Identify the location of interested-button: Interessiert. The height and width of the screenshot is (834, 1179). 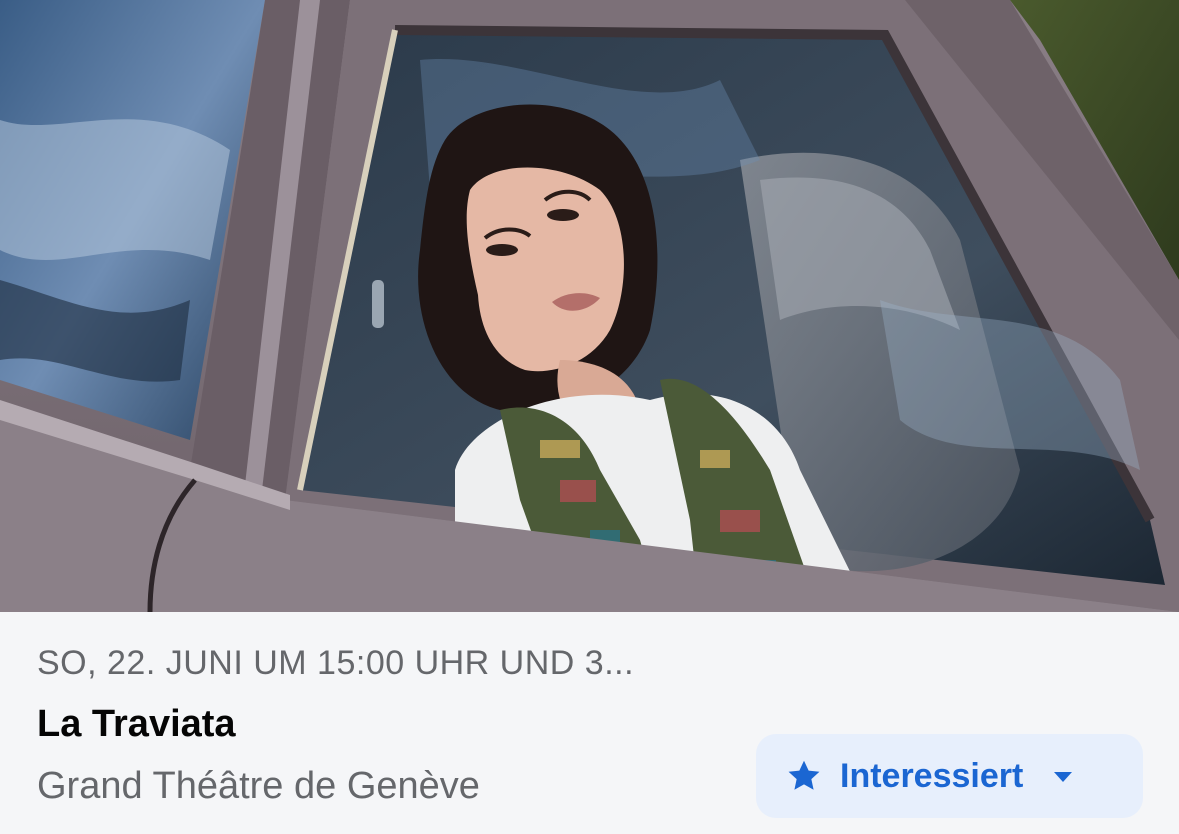
(949, 776).